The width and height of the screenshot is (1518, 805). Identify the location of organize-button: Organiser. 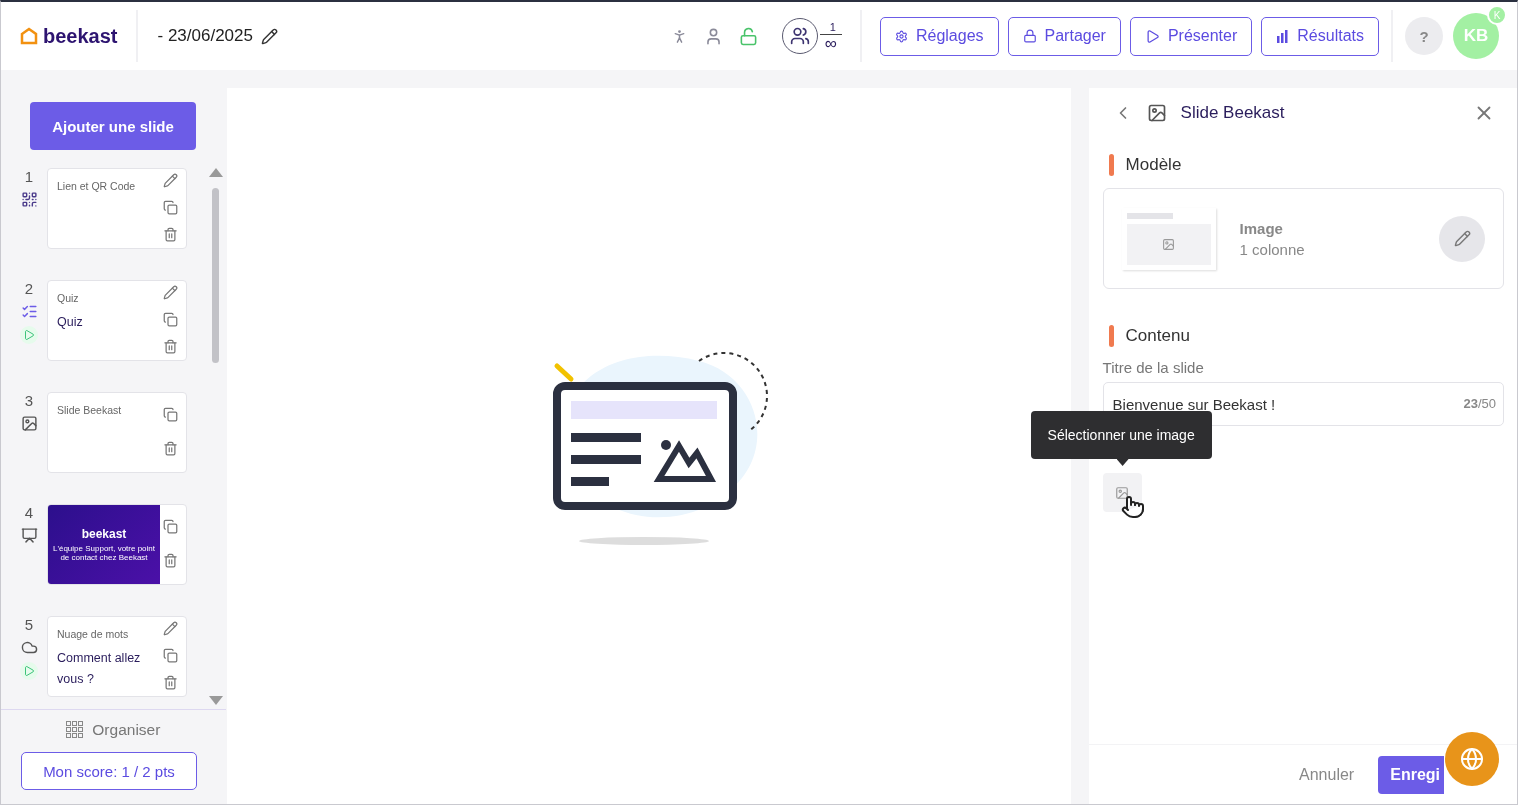
(113, 730).